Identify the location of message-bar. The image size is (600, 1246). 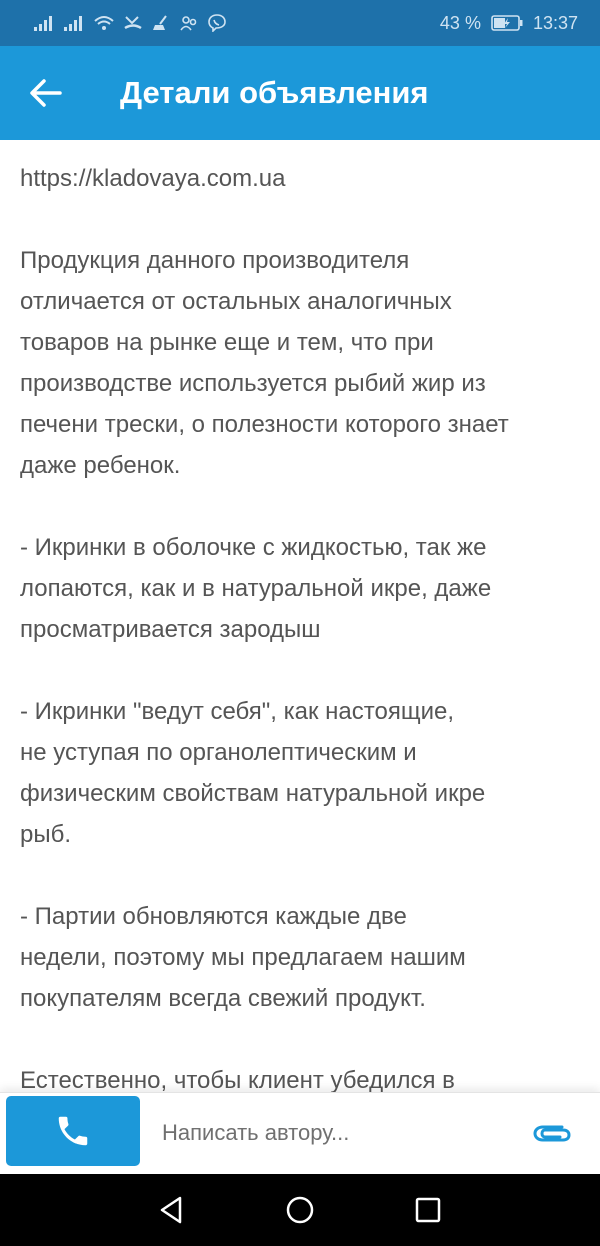
(300, 1133).